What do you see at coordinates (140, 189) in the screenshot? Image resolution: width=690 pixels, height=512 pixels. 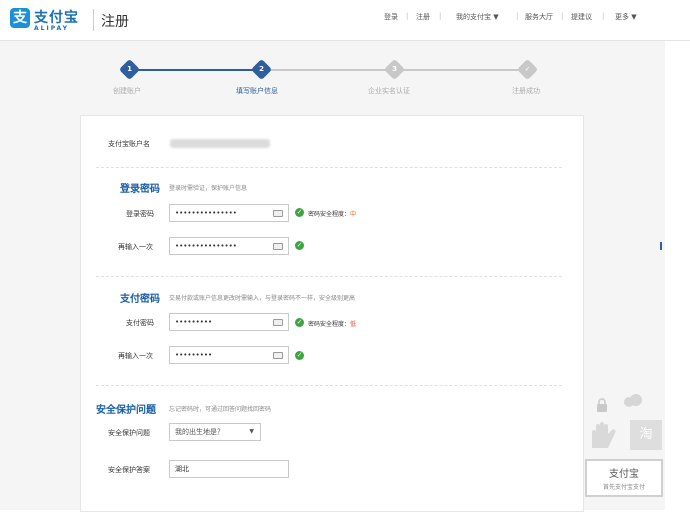 I see `login-password-title: 登录密码` at bounding box center [140, 189].